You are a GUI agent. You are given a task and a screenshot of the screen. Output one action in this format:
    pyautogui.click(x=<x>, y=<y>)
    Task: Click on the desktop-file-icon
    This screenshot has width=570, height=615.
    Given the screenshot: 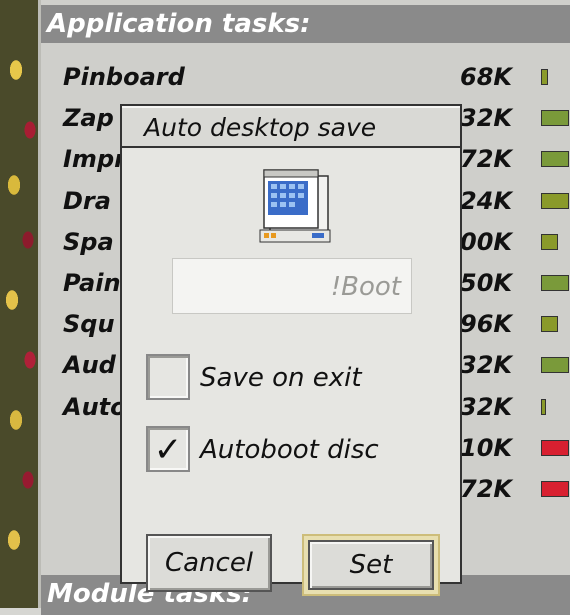 What is the action you would take?
    pyautogui.click(x=296, y=207)
    